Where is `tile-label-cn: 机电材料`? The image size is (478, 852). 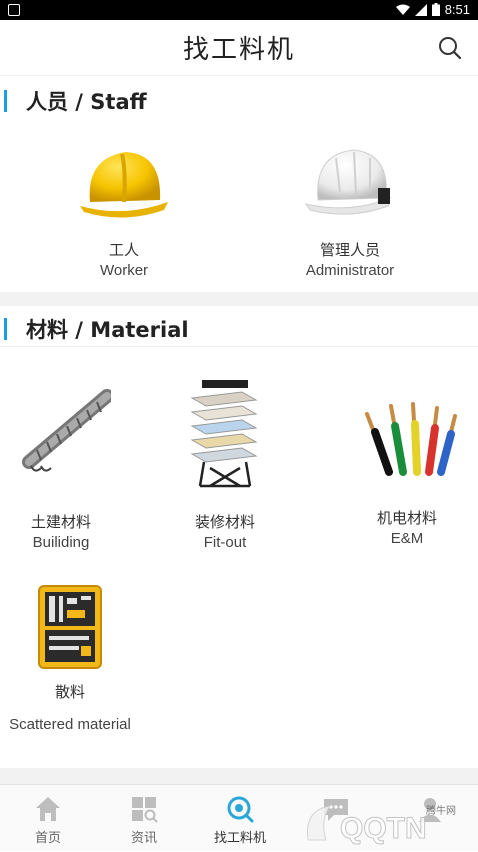
tile-label-cn: 机电材料 is located at coordinates (406, 518).